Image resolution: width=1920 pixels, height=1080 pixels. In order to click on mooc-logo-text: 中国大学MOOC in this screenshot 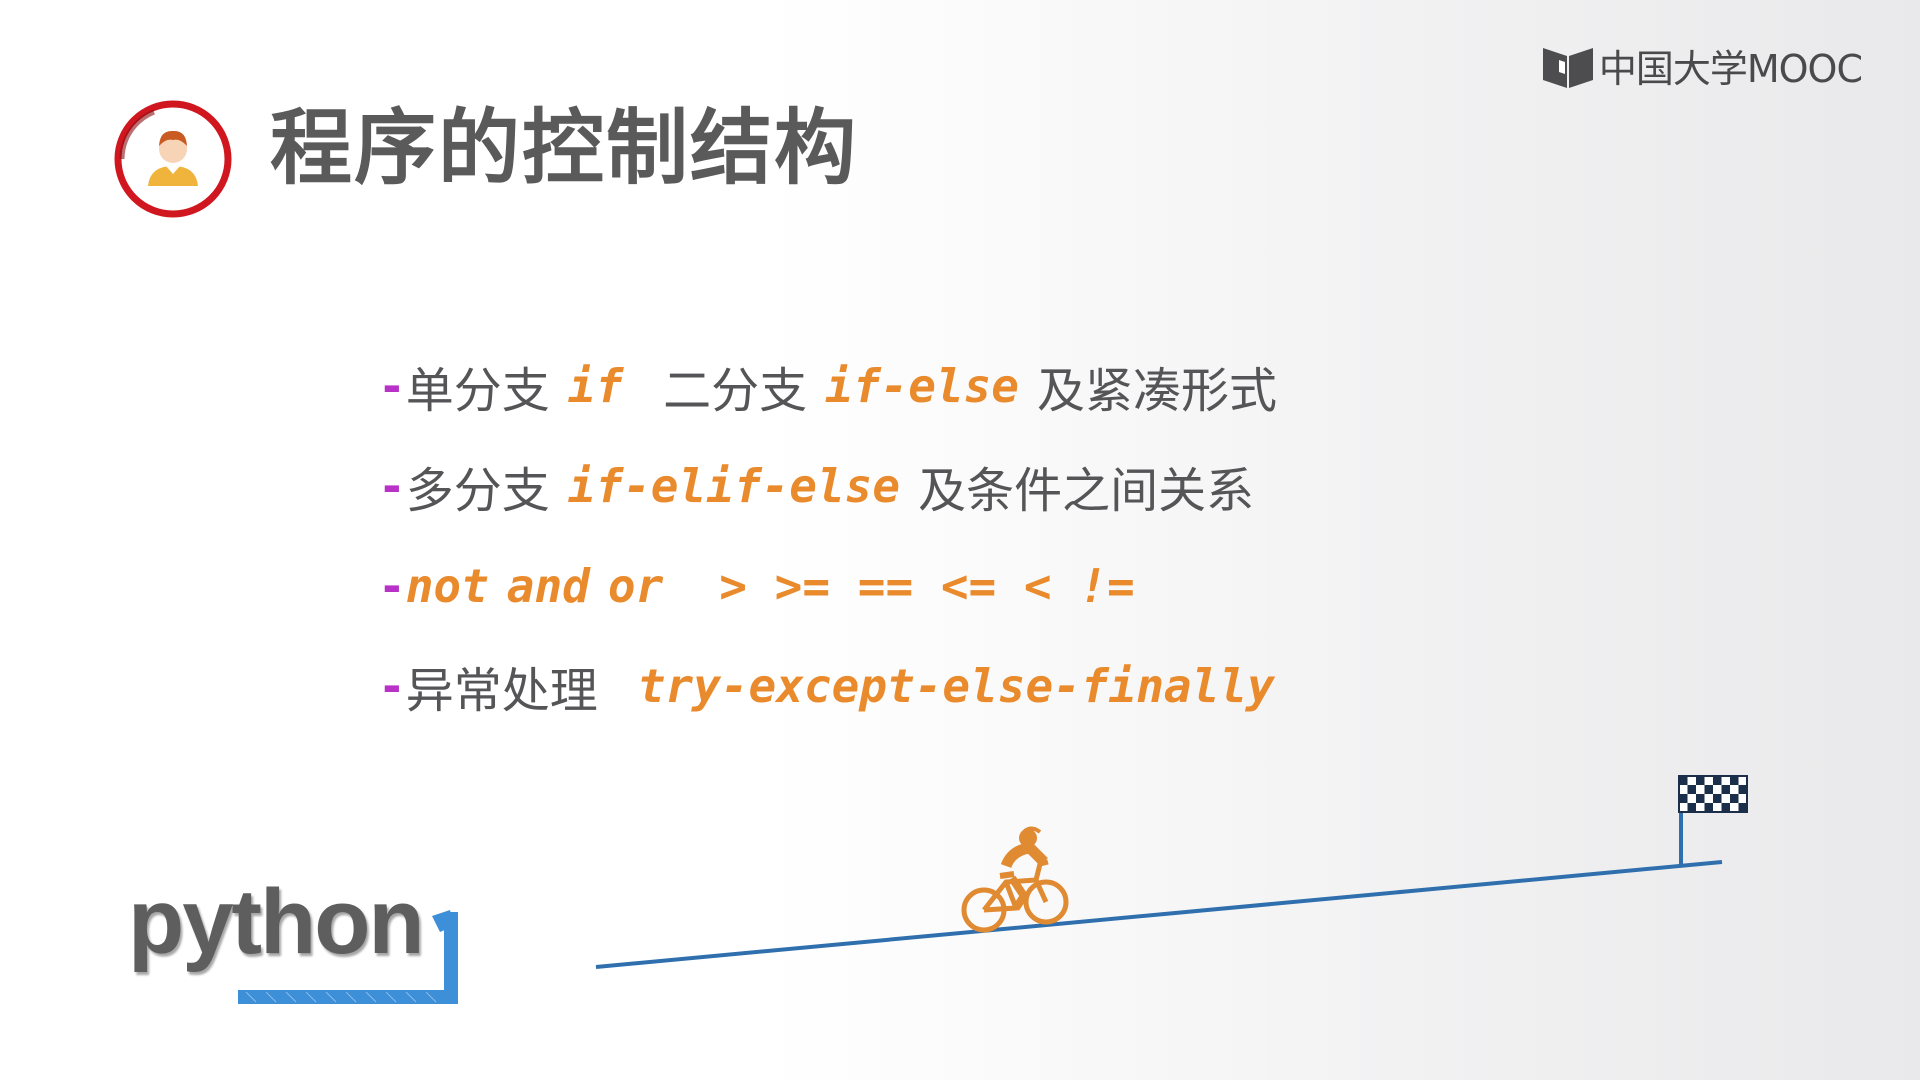, I will do `click(1730, 69)`.